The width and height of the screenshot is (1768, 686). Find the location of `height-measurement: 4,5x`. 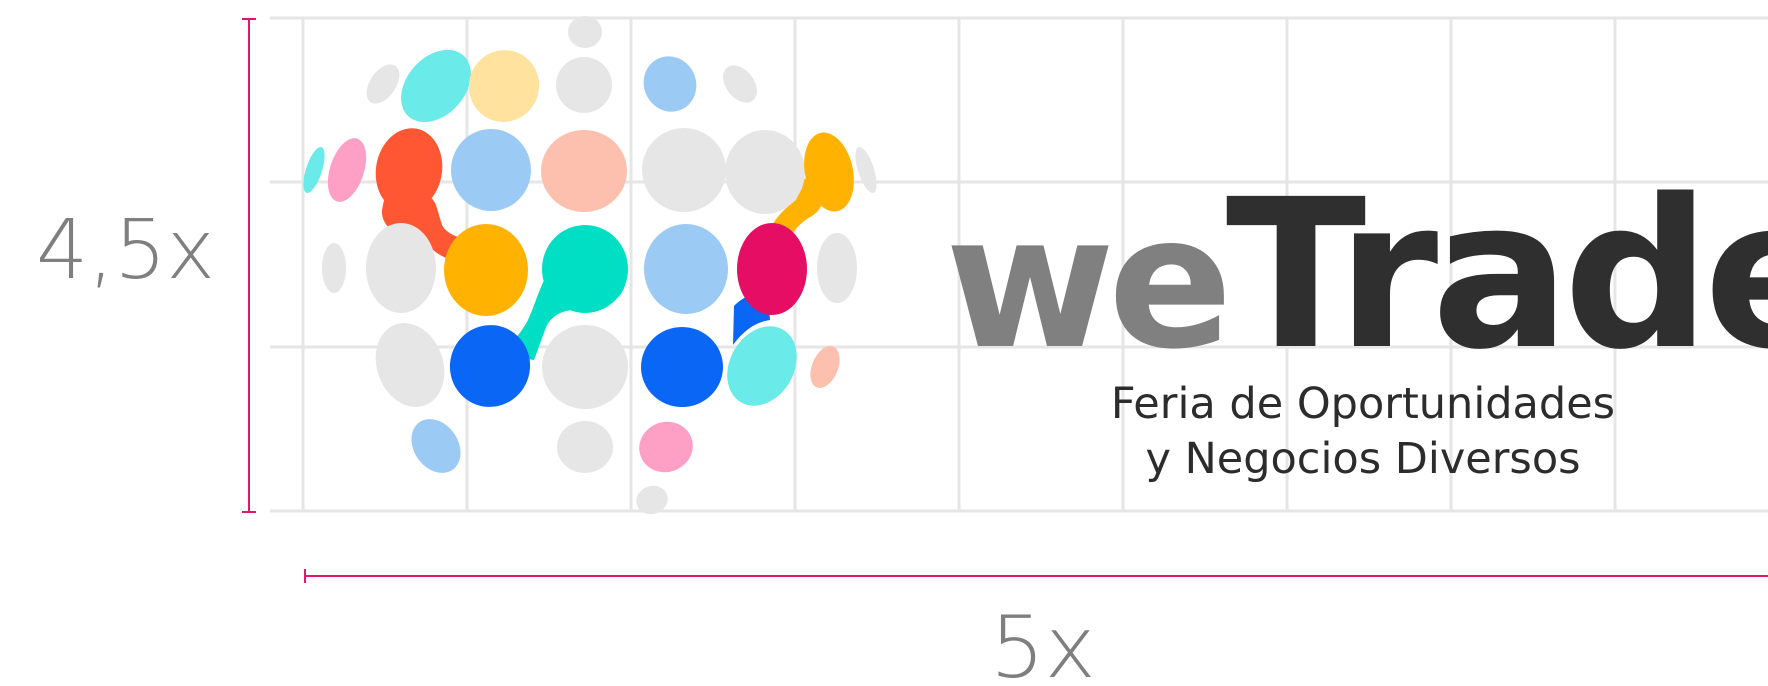

height-measurement: 4,5x is located at coordinates (146, 265).